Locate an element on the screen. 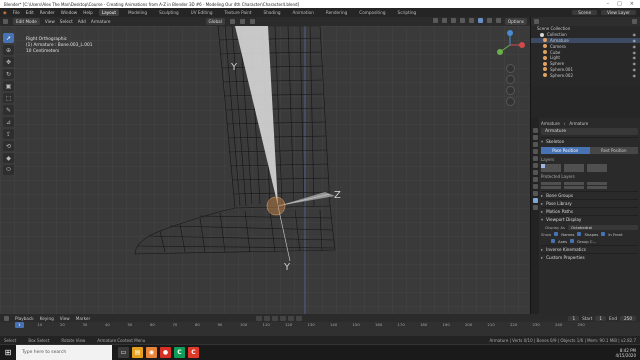  object-tab-icon is located at coordinates (535, 172).